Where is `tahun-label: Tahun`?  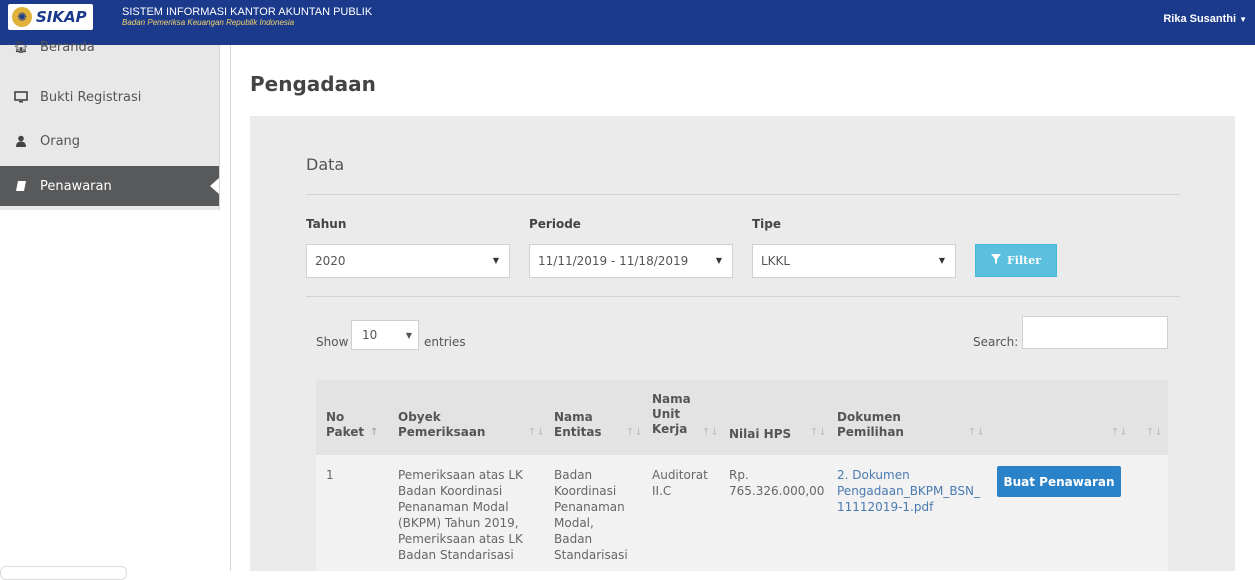 tahun-label: Tahun is located at coordinates (326, 224).